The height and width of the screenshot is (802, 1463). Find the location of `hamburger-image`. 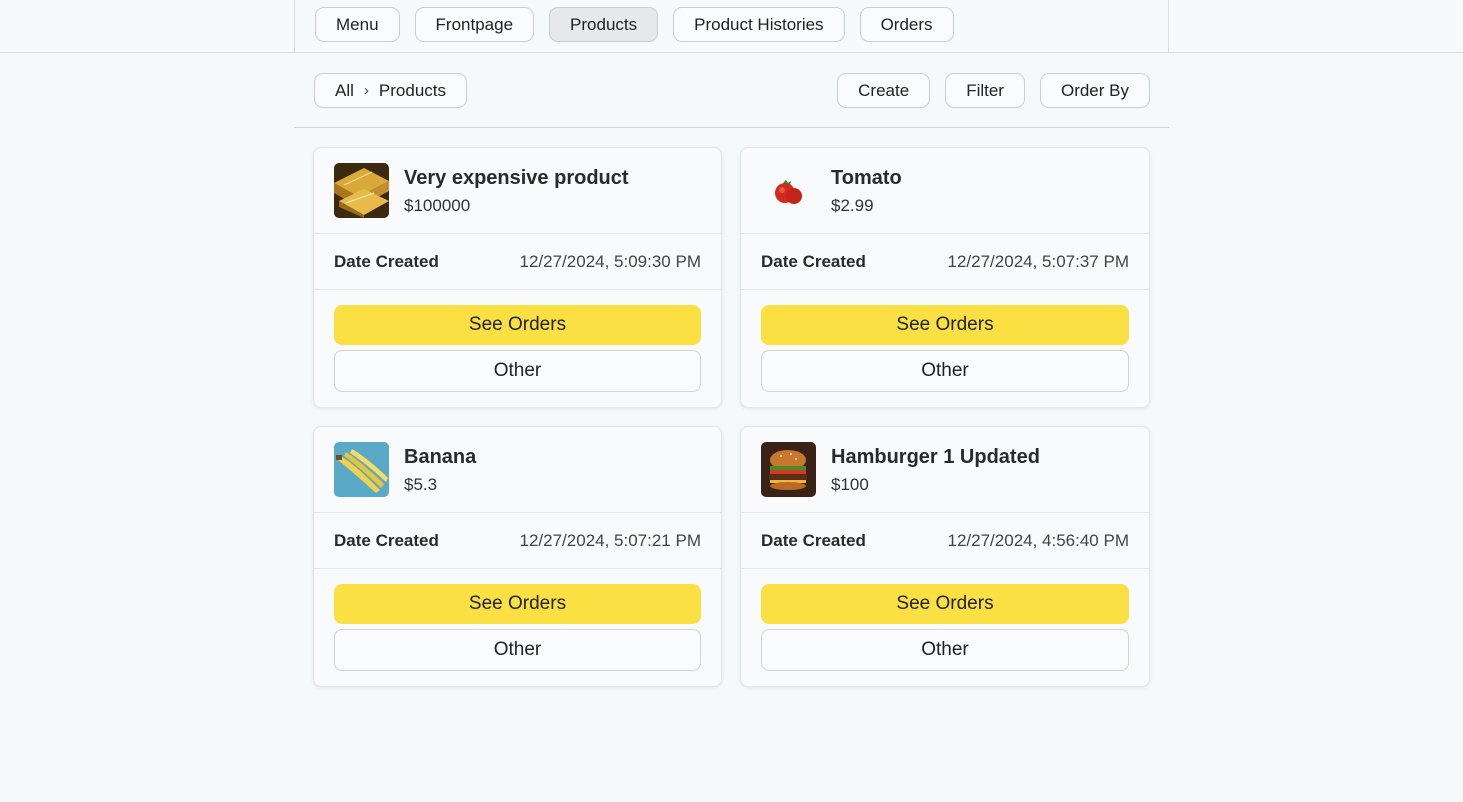

hamburger-image is located at coordinates (788, 469).